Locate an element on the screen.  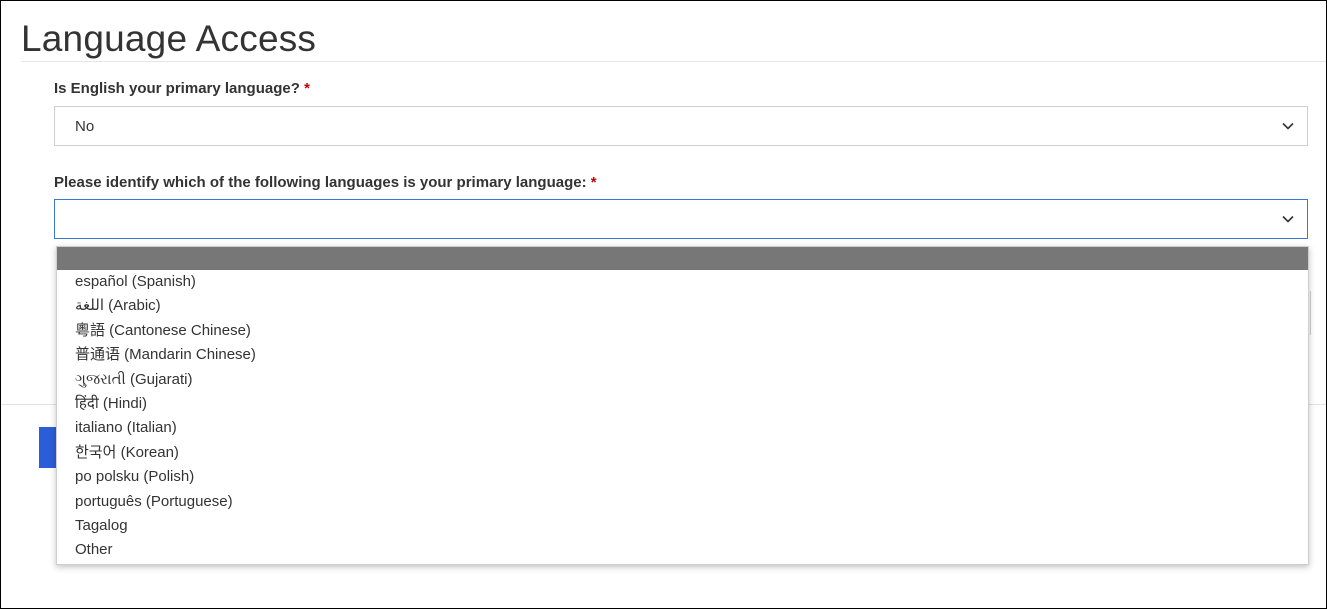
dropdown-option-mandarin: 普通语 (Mandarin Chinese) is located at coordinates (682, 355).